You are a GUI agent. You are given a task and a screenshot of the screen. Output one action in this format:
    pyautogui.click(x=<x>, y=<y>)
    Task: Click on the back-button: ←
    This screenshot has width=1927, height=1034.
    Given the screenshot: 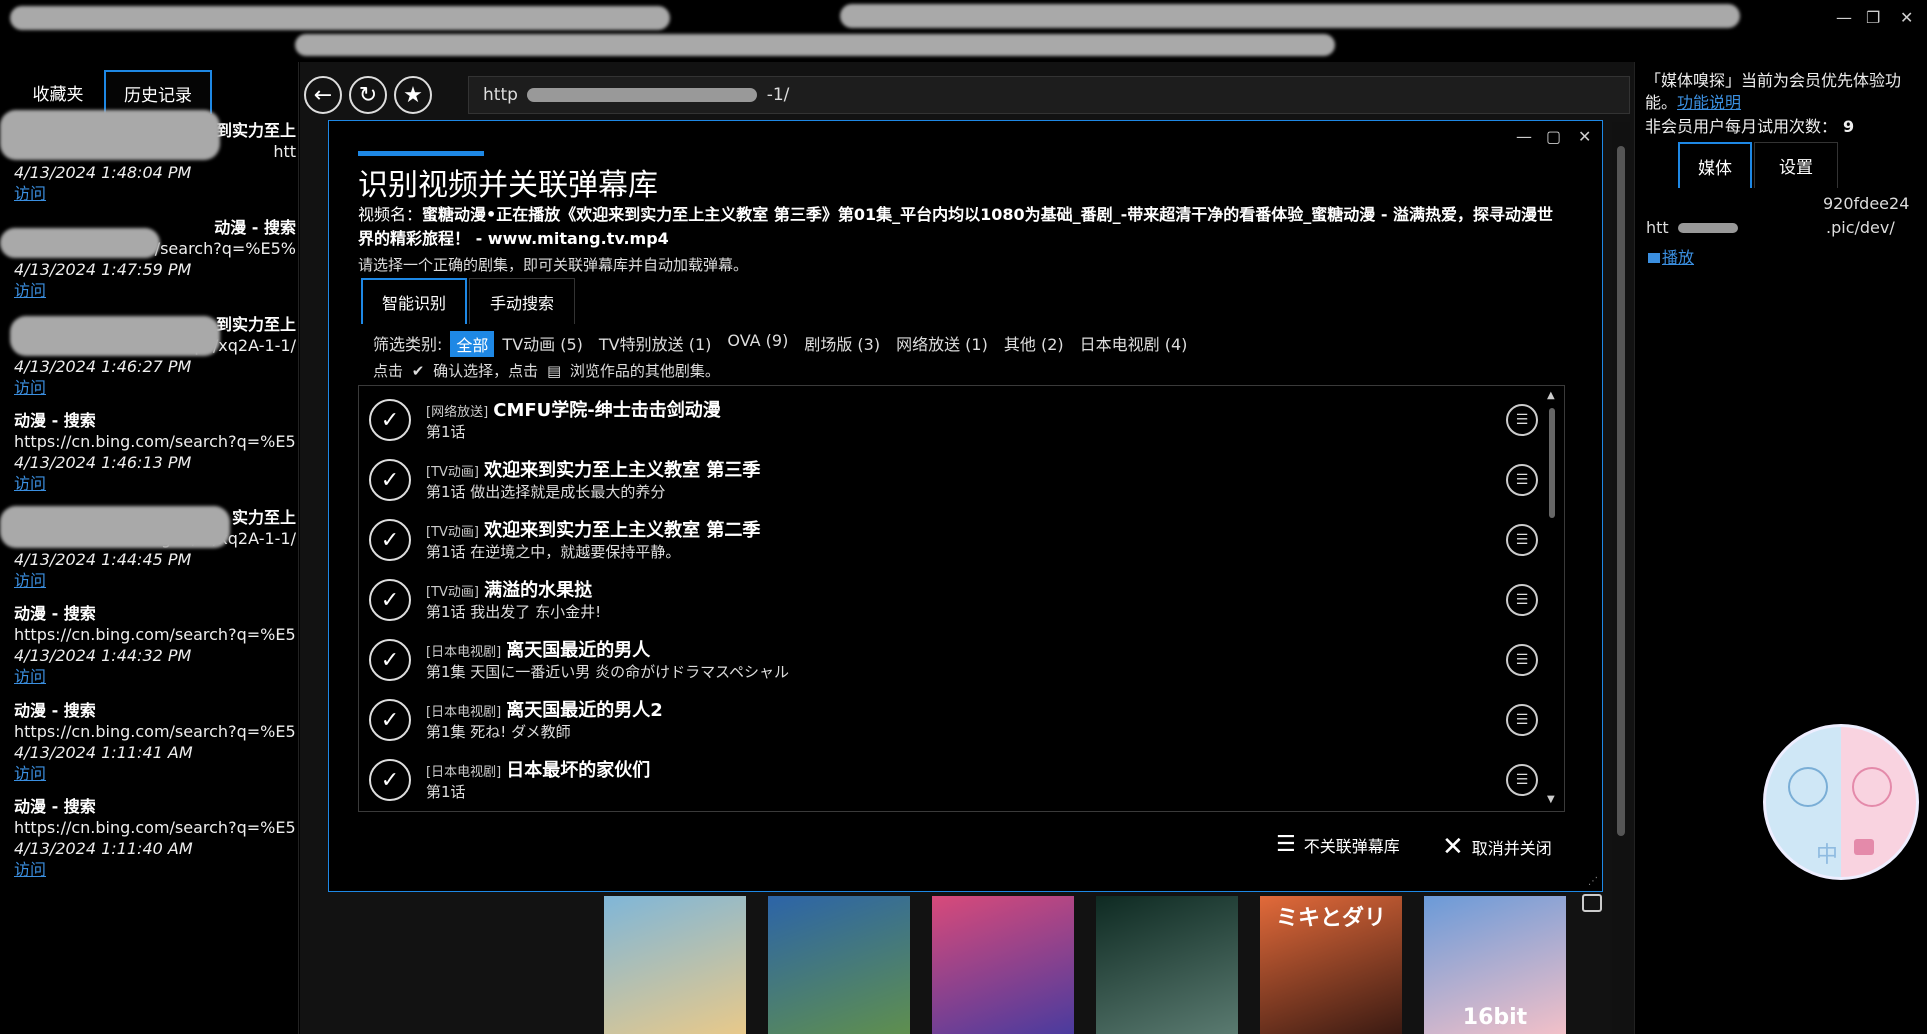 What is the action you would take?
    pyautogui.click(x=323, y=95)
    